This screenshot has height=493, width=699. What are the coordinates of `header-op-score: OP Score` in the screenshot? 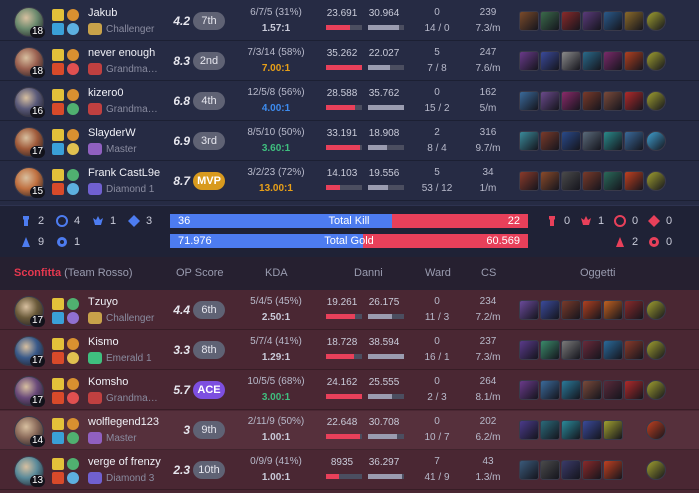 It's located at (200, 273).